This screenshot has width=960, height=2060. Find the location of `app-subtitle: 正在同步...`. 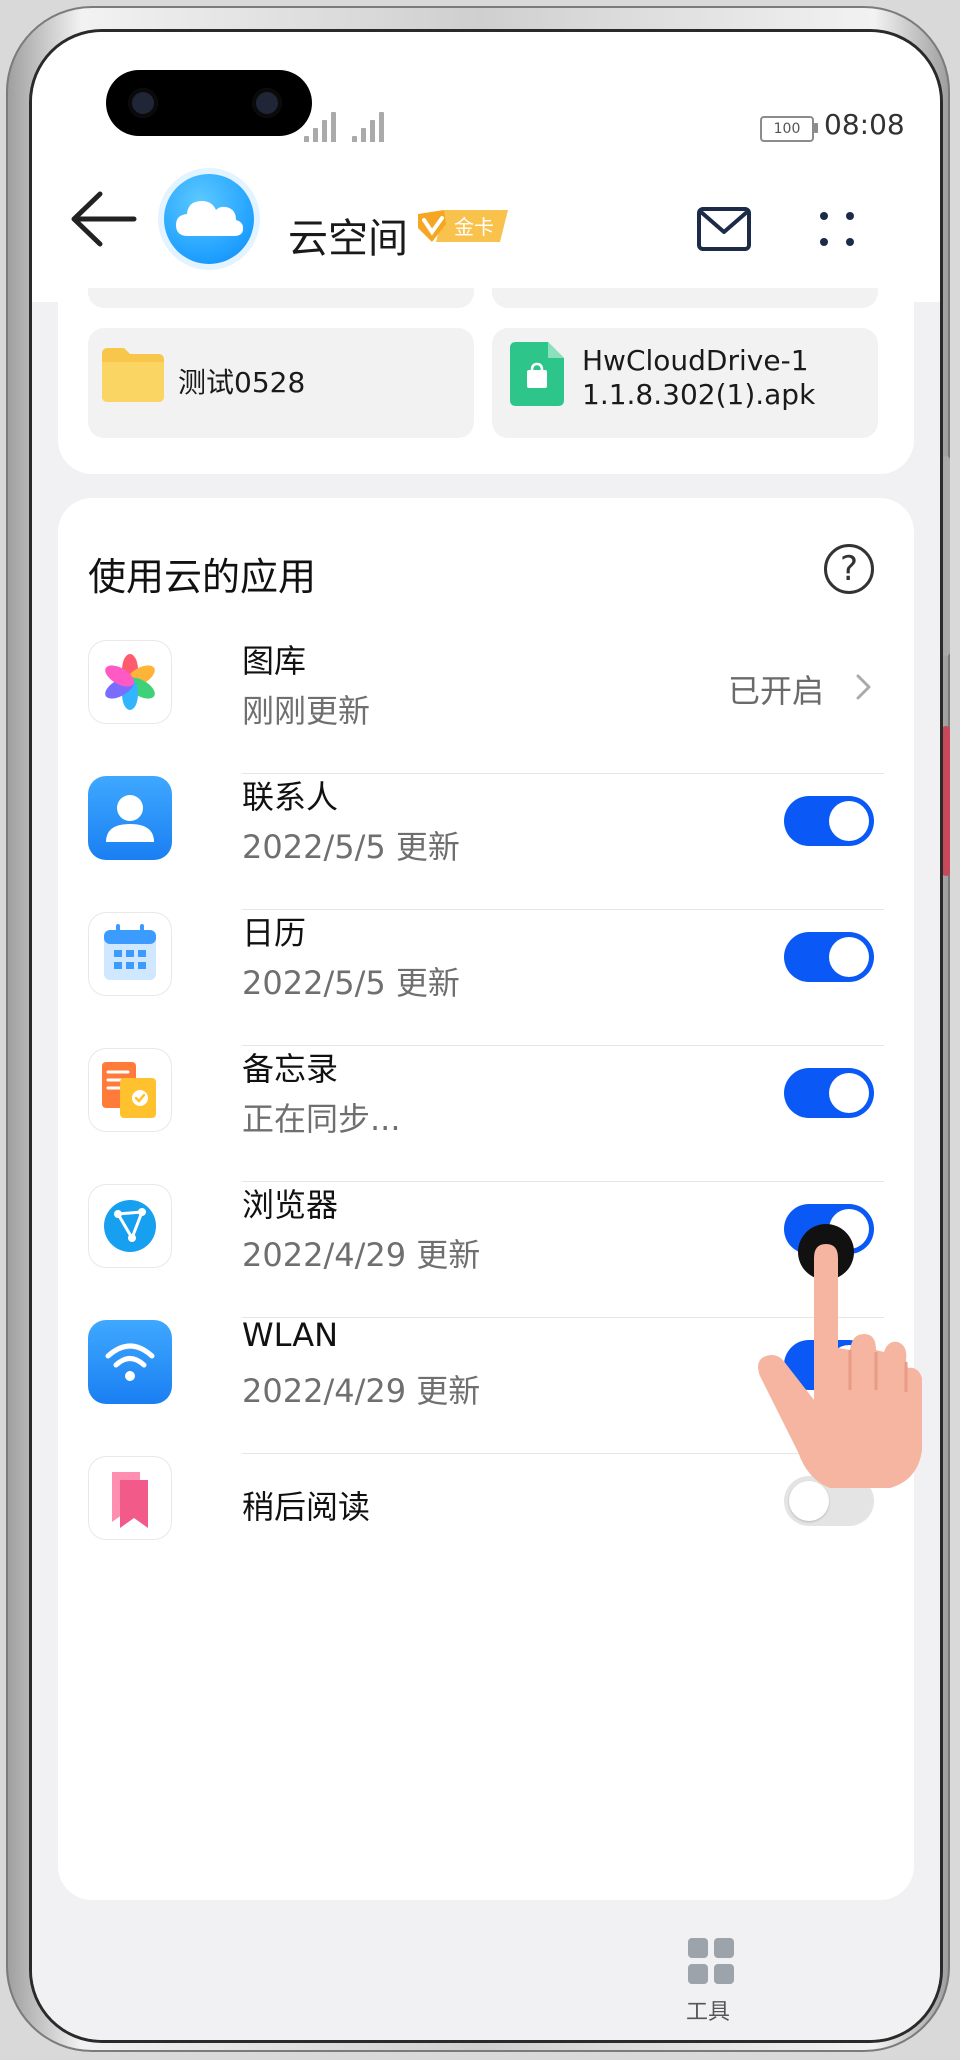

app-subtitle: 正在同步... is located at coordinates (321, 1119).